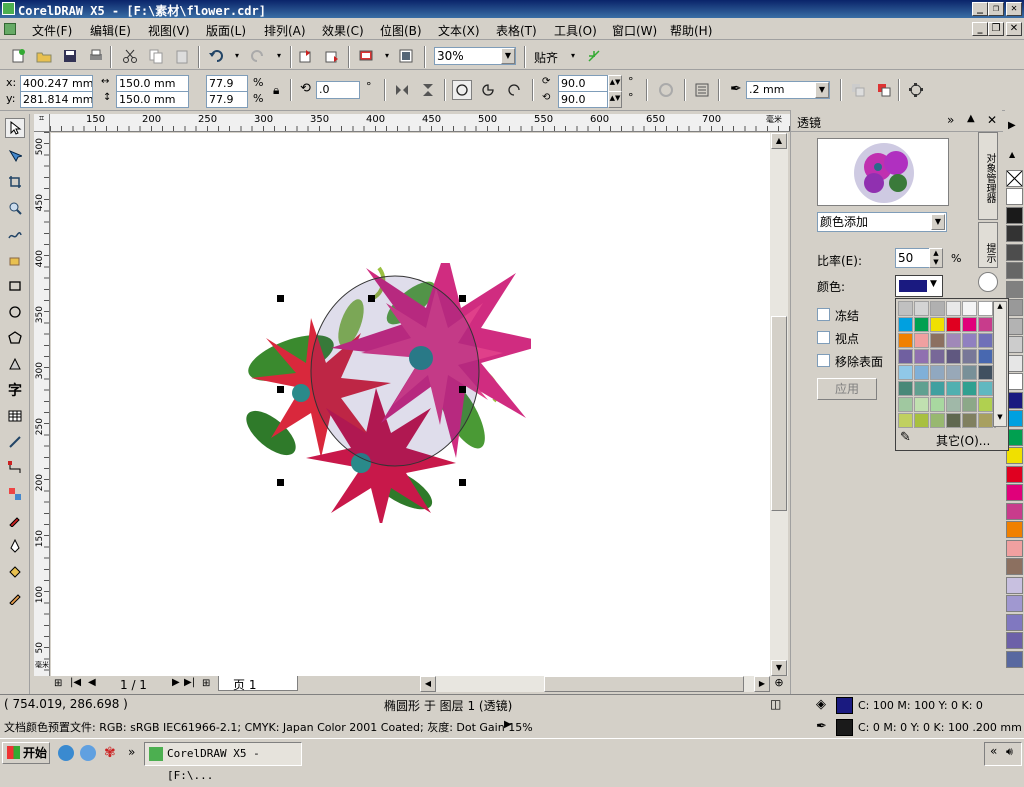 Image resolution: width=1024 pixels, height=787 pixels. I want to click on pie-icon, so click(488, 90).